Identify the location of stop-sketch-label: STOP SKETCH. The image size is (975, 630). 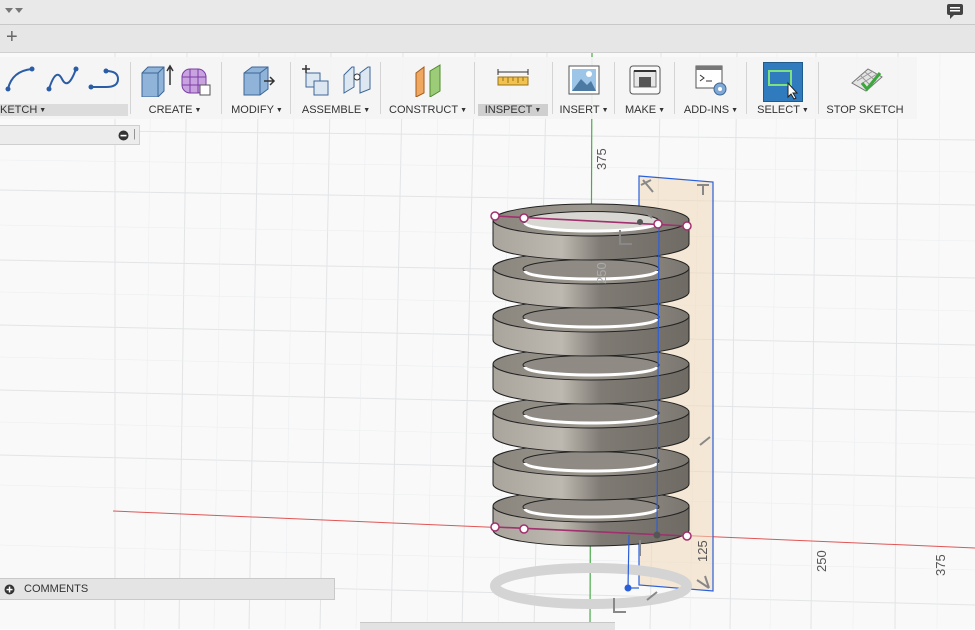
(865, 110).